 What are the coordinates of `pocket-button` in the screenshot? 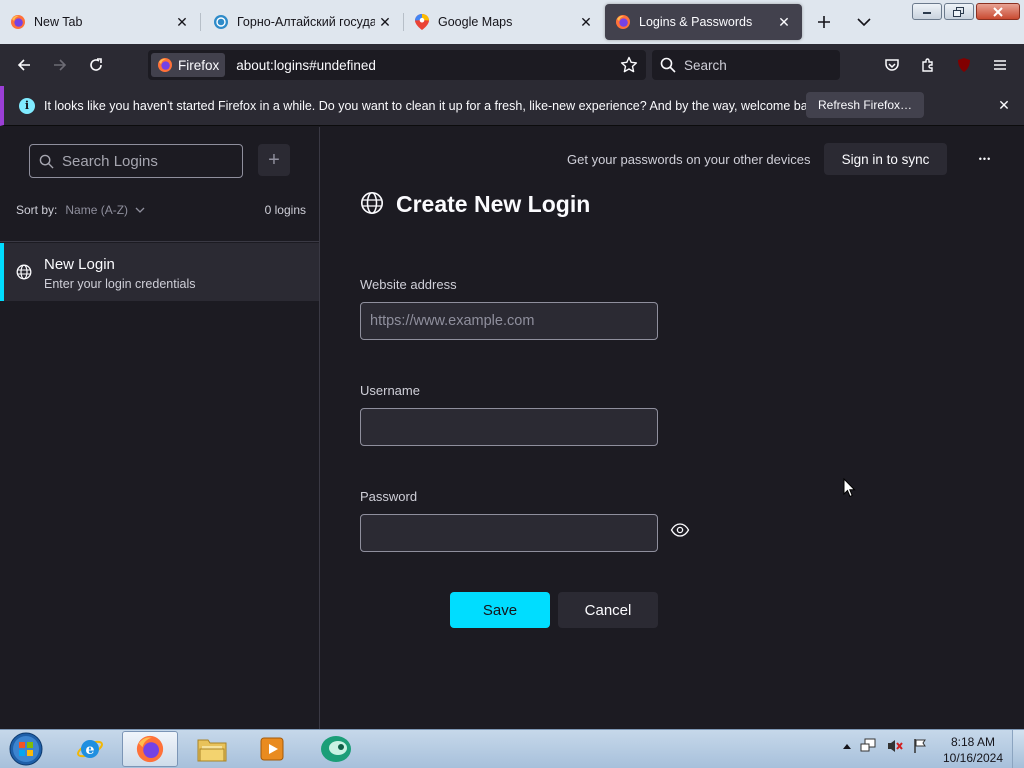 It's located at (892, 65).